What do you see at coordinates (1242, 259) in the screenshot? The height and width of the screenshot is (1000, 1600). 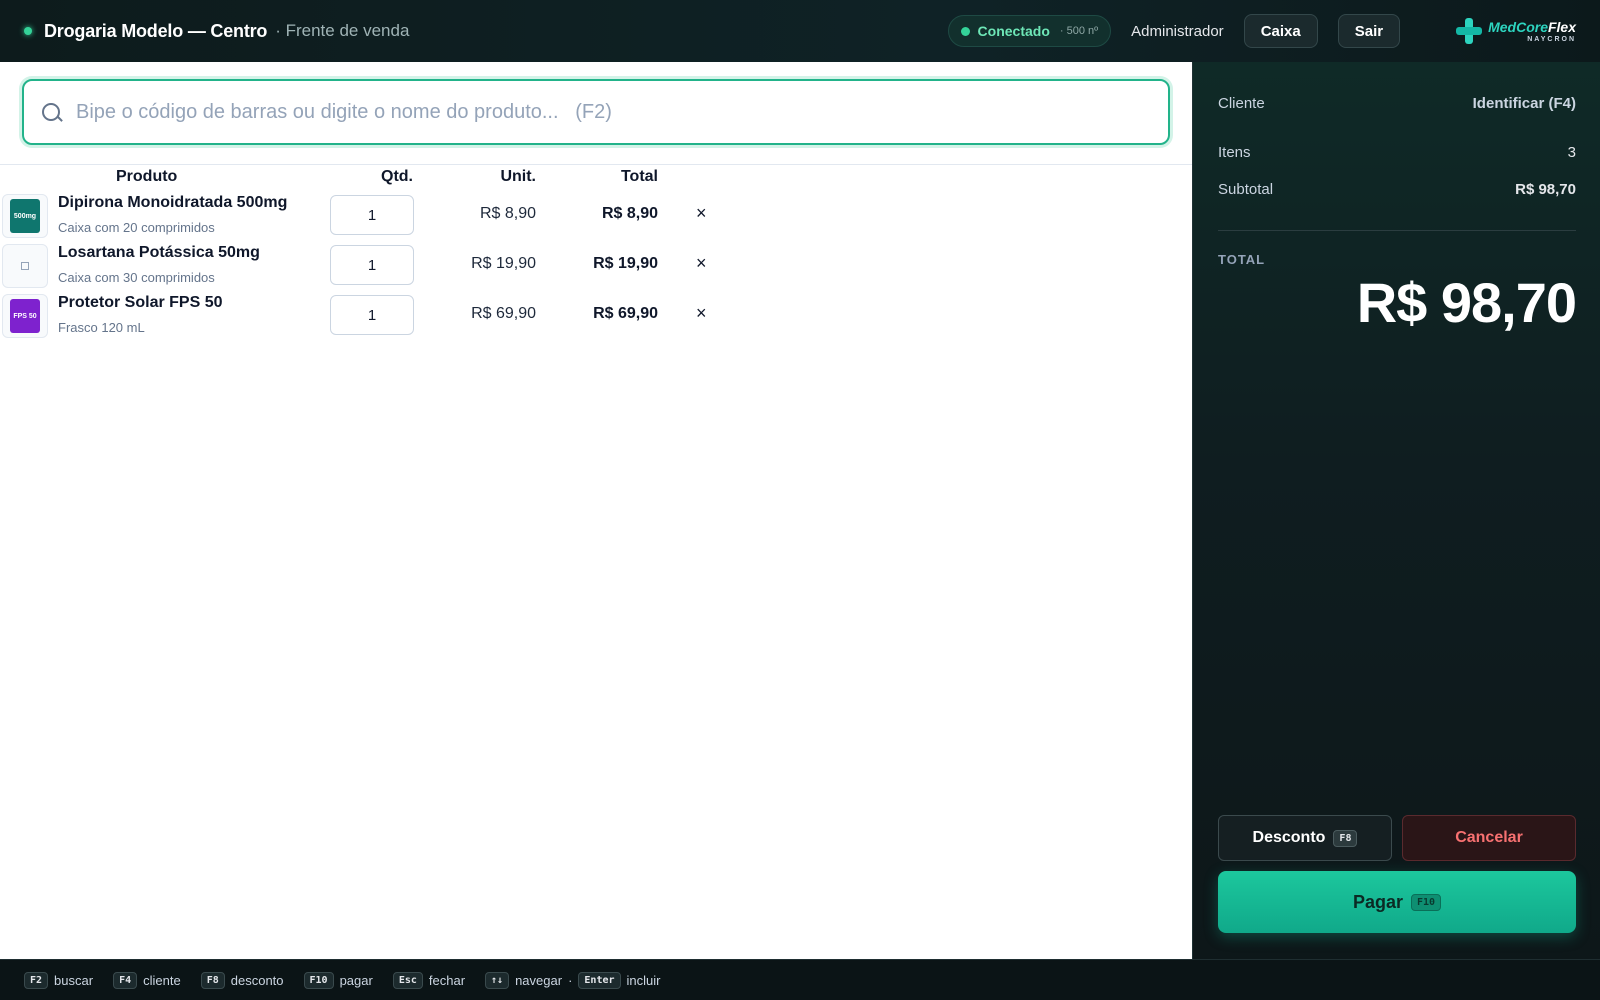 I see `total-label: TOTAL` at bounding box center [1242, 259].